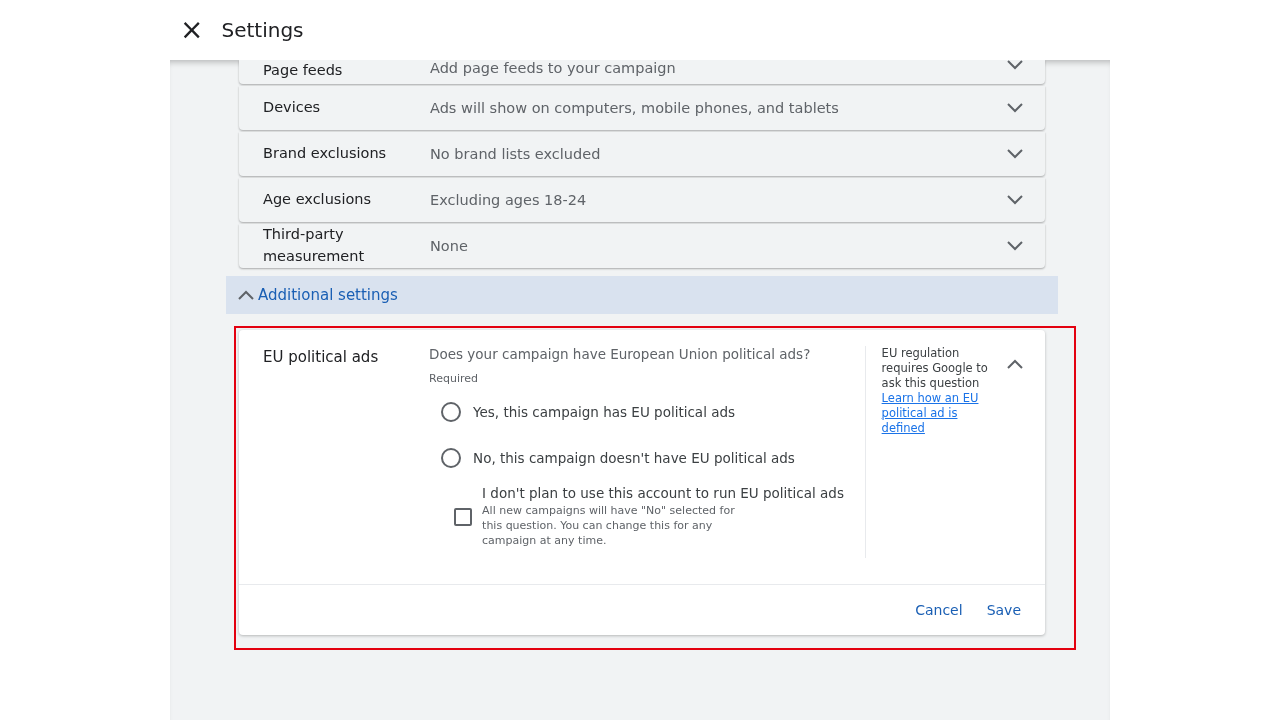 This screenshot has height=720, width=1280. I want to click on help-link: Learn how an EU political ad is defined, so click(936, 413).